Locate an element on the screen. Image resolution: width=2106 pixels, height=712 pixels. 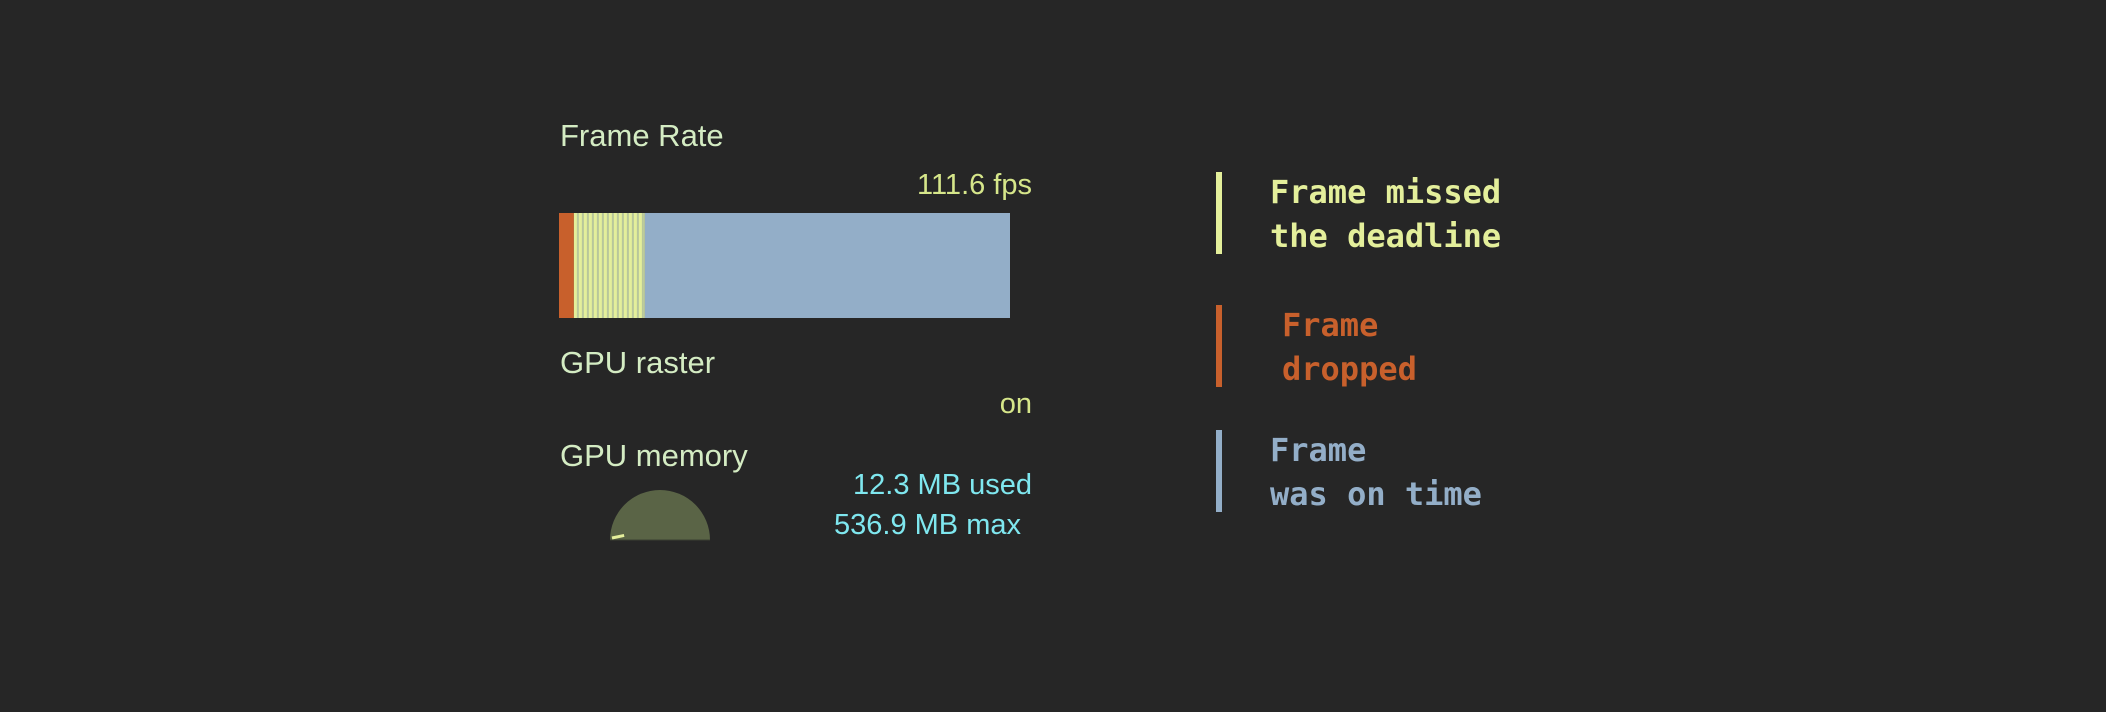
legend-on-time-line2: was on time is located at coordinates (1376, 494).